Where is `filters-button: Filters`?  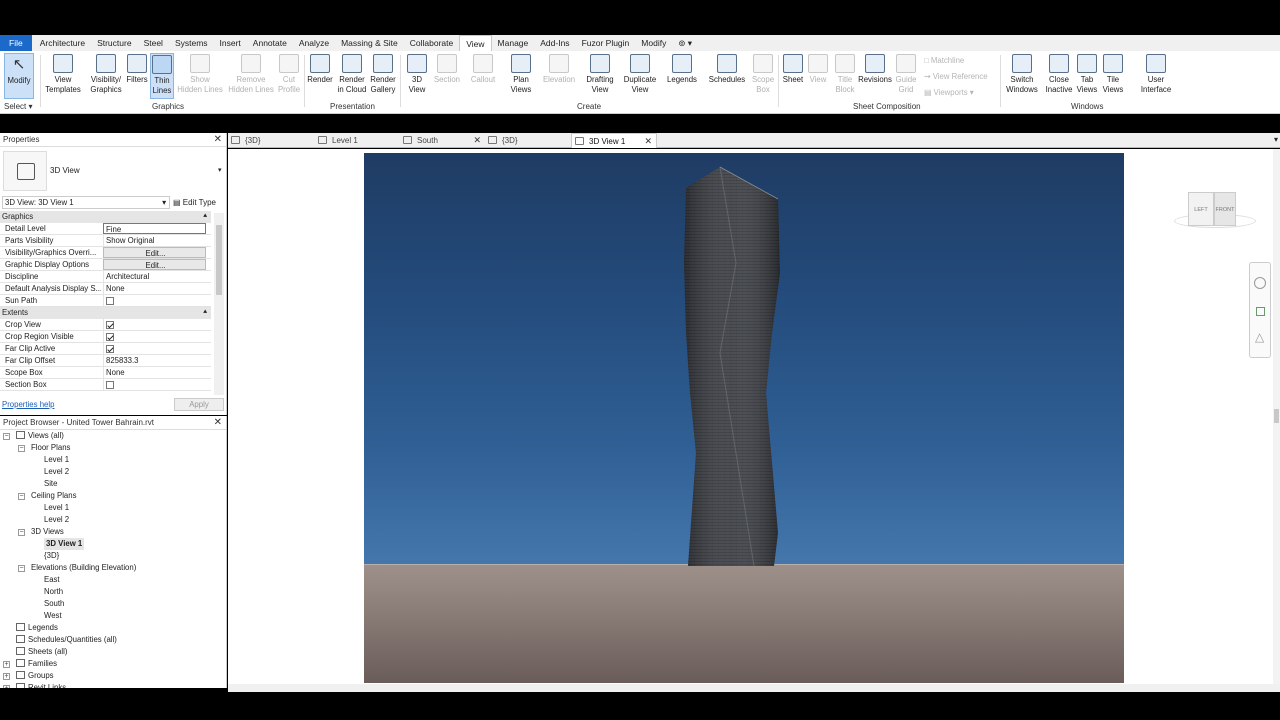 filters-button: Filters is located at coordinates (137, 69).